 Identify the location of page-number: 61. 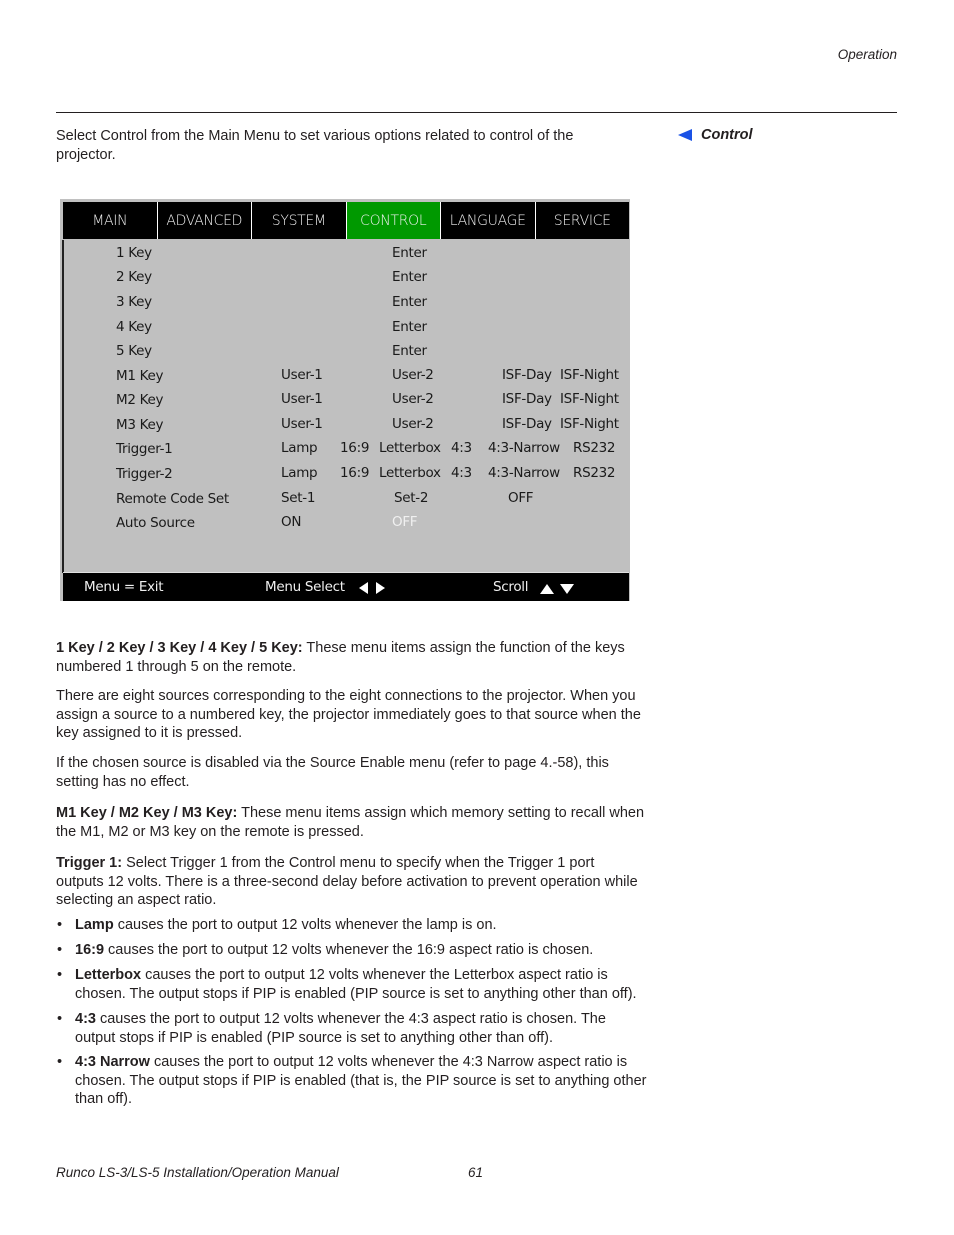
(476, 1172).